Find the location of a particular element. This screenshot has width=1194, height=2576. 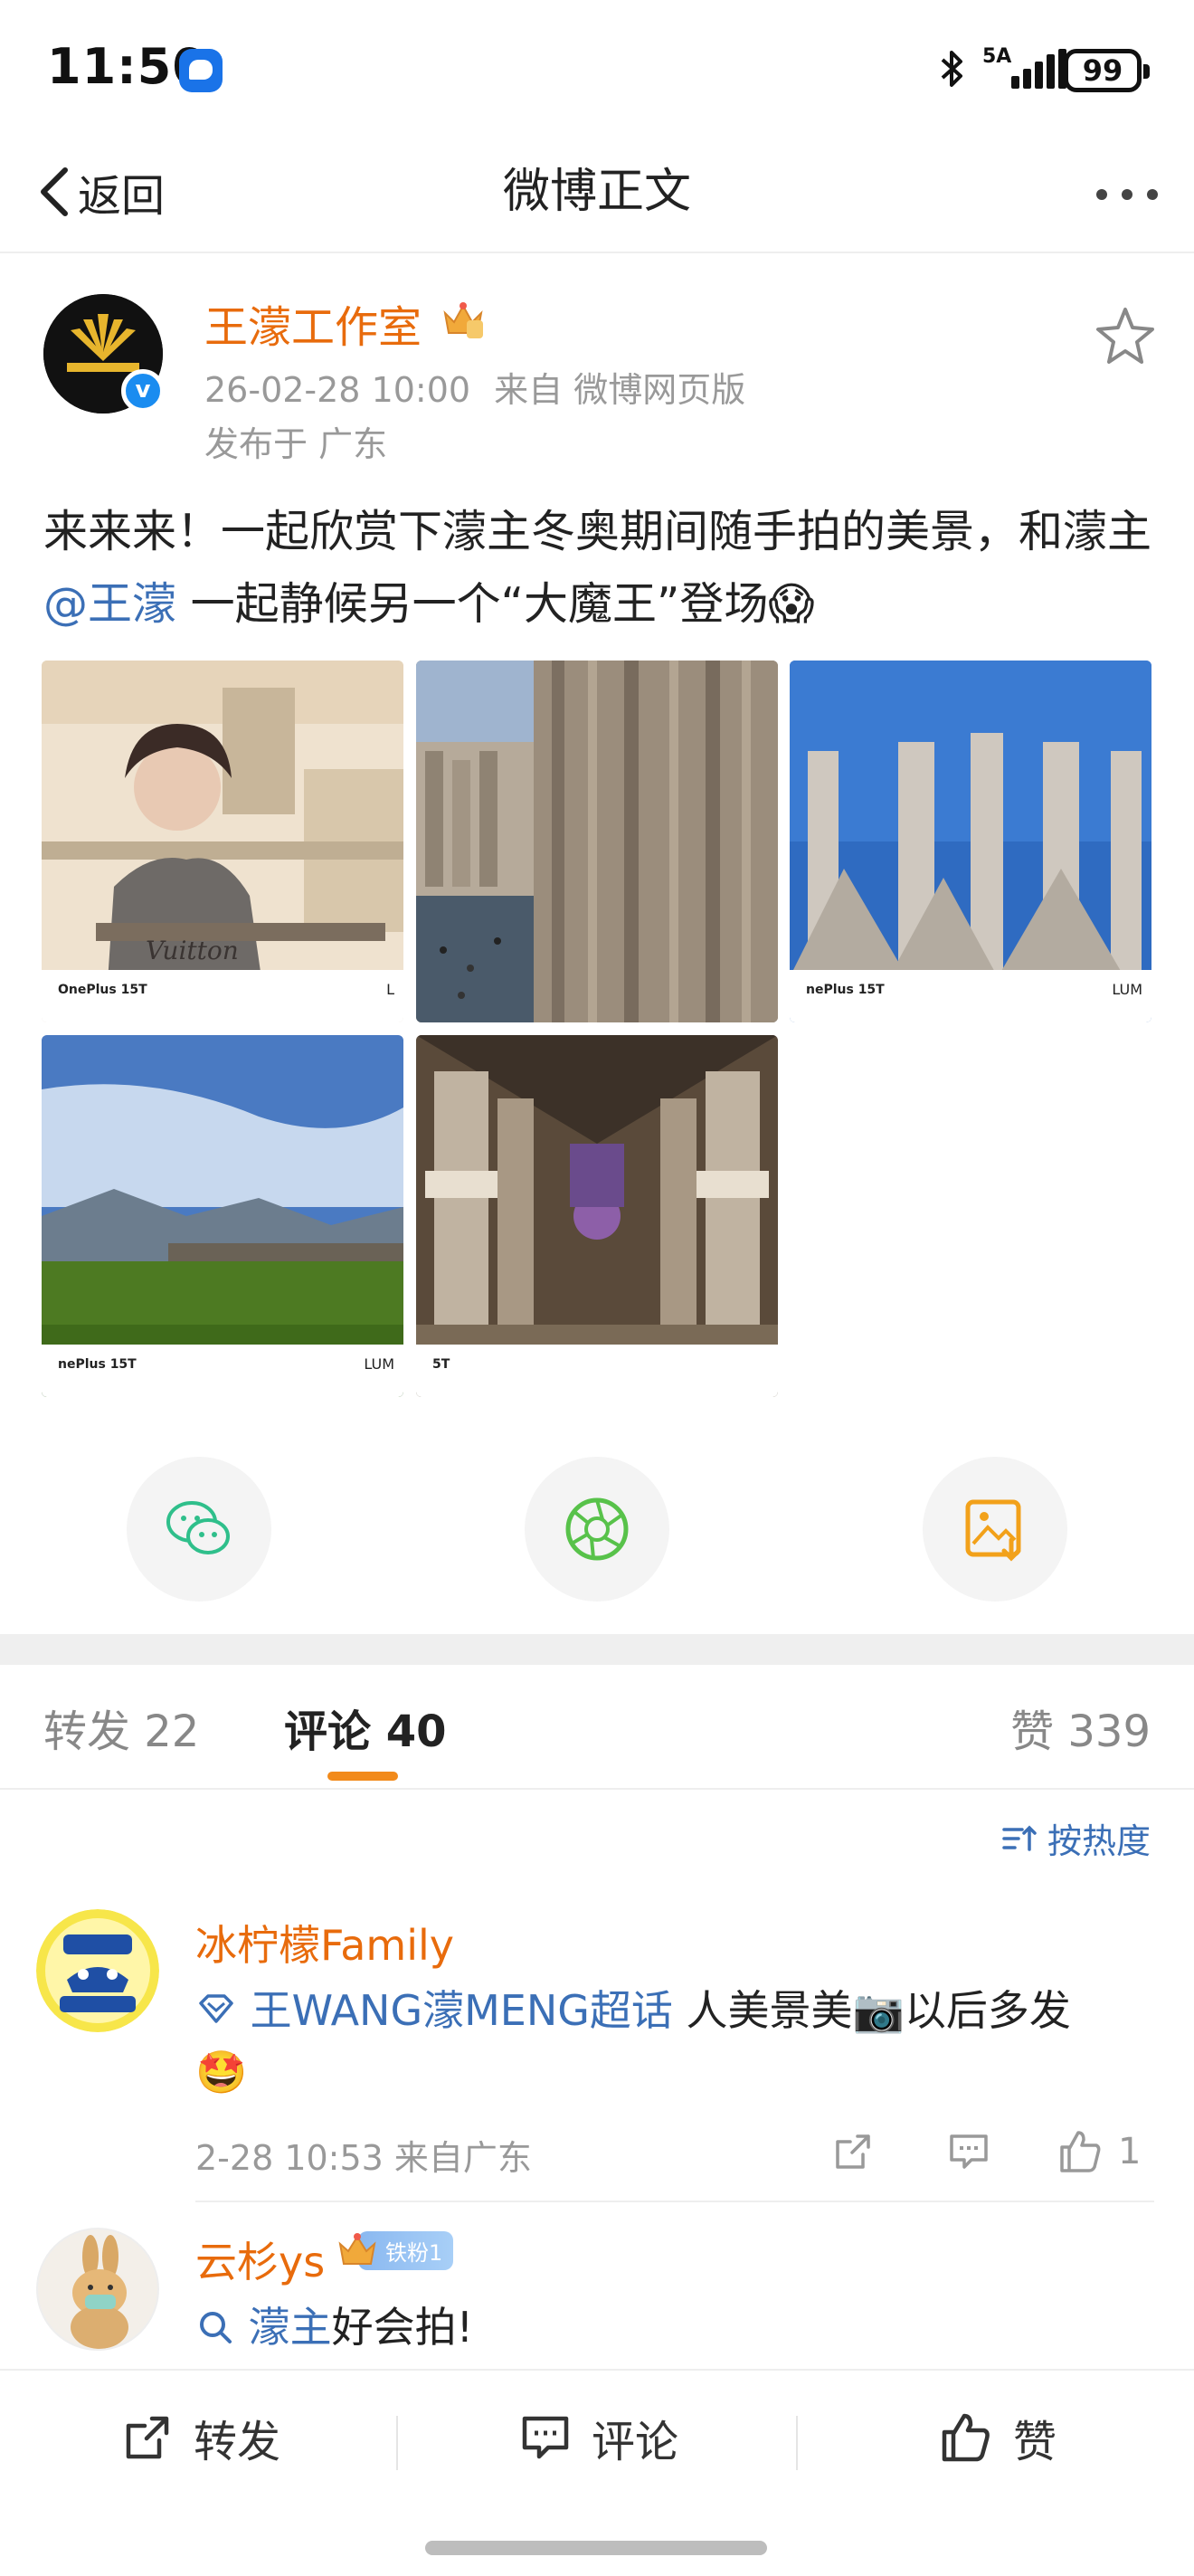

chevron-left-icon is located at coordinates (54, 192).